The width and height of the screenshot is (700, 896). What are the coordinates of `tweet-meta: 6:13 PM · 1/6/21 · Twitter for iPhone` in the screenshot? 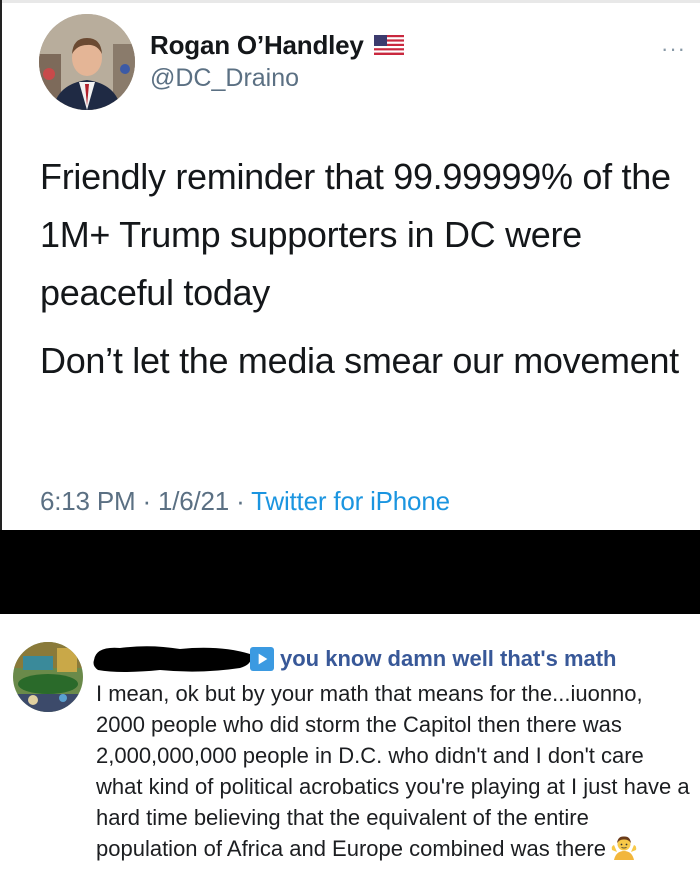 It's located at (245, 501).